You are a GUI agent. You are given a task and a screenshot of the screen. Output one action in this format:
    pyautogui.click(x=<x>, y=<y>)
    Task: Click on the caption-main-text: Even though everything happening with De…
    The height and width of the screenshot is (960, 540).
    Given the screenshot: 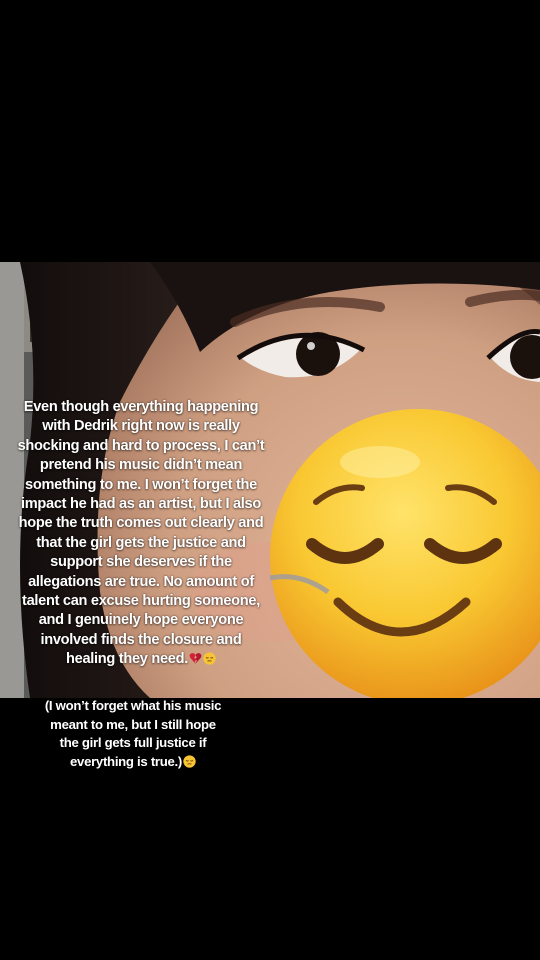 What is the action you would take?
    pyautogui.click(x=141, y=533)
    